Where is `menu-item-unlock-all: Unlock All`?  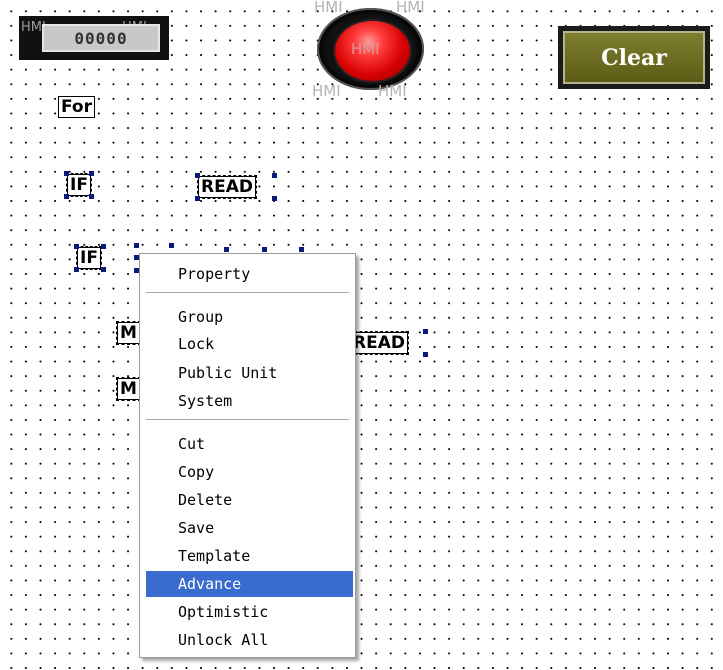
menu-item-unlock-all: Unlock All is located at coordinates (249, 640).